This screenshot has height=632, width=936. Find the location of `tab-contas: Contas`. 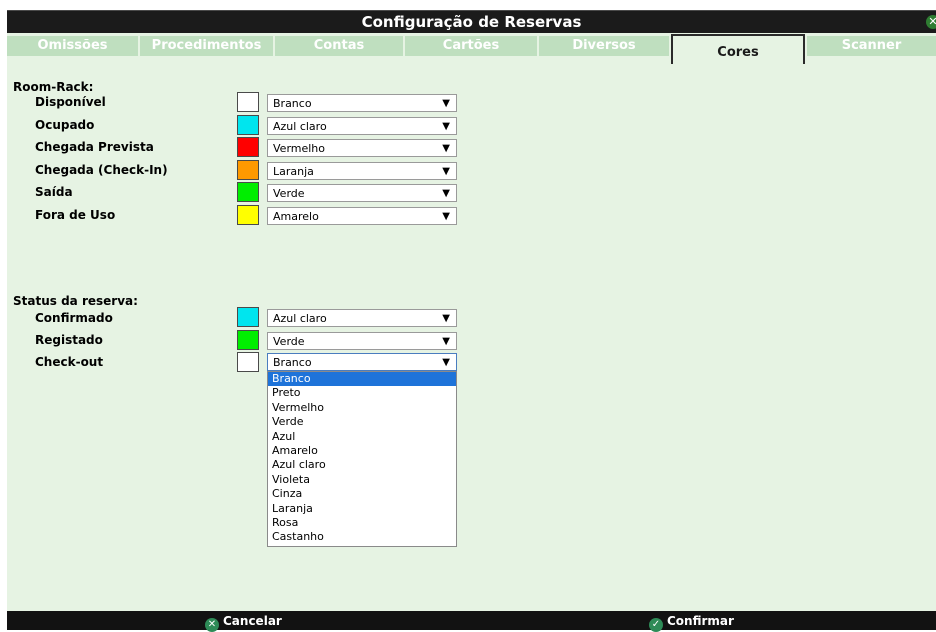

tab-contas: Contas is located at coordinates (340, 46).